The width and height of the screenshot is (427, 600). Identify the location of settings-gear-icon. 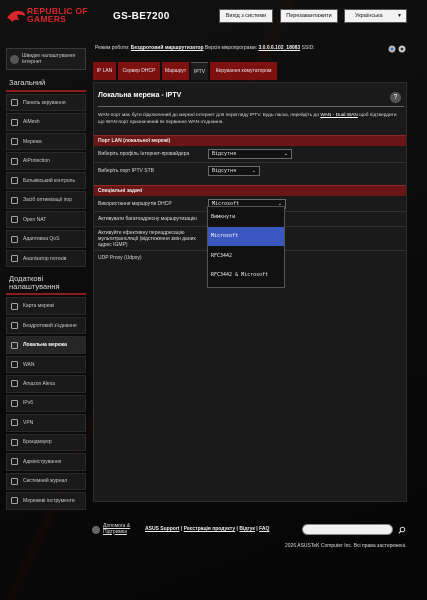
(402, 49).